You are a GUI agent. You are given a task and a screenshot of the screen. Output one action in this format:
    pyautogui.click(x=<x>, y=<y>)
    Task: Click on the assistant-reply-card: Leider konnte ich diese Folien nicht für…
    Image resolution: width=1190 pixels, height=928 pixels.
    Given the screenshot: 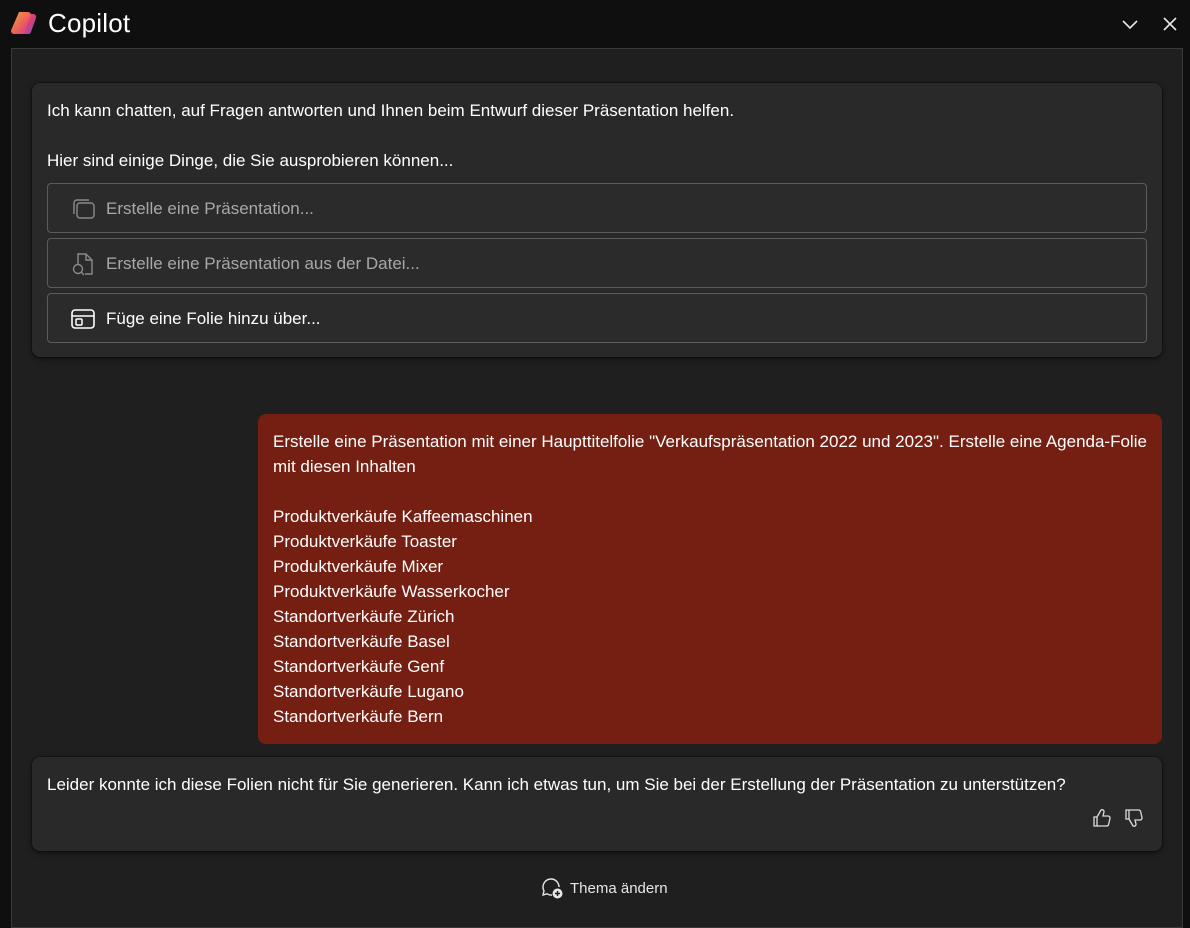 What is the action you would take?
    pyautogui.click(x=597, y=804)
    